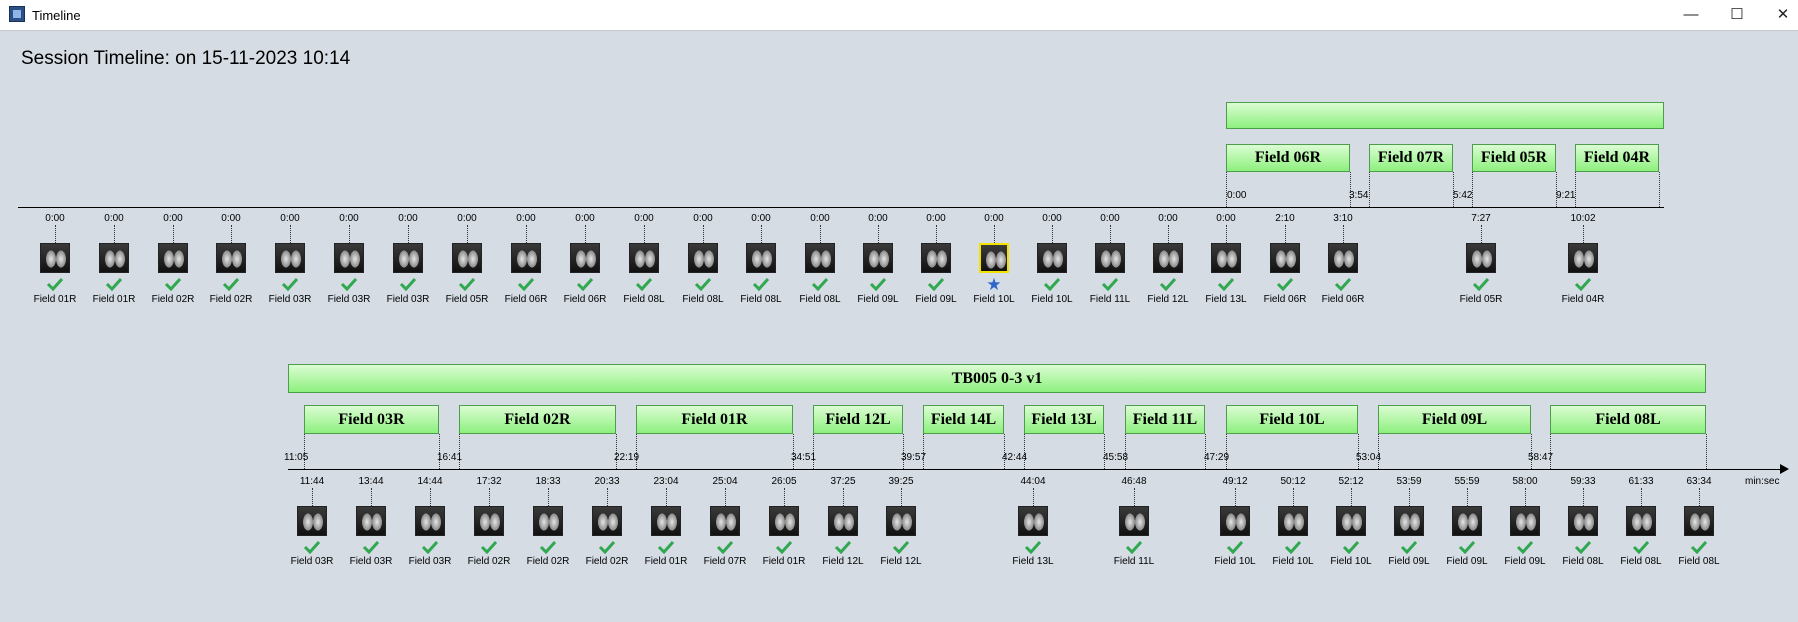  Describe the element at coordinates (1617, 158) in the screenshot. I see `row1-field-bar: Field 04R` at that location.